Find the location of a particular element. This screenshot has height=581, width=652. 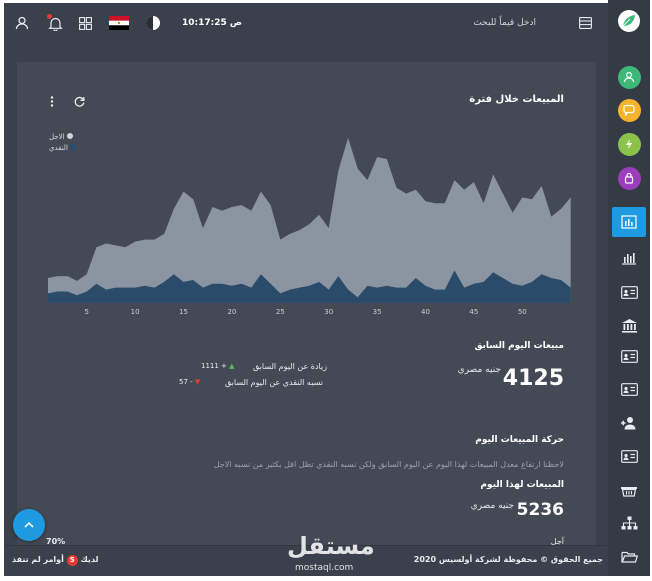

x-tick-label: 35 is located at coordinates (377, 312).